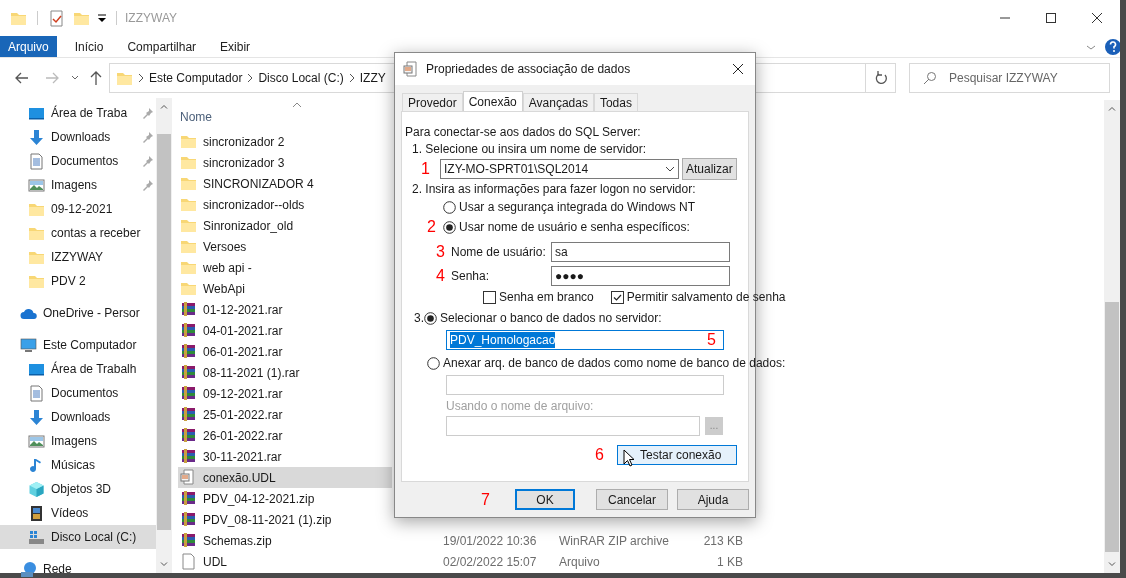 The height and width of the screenshot is (578, 1126). I want to click on dialog-title: Propriedades de associação de dados, so click(529, 69).